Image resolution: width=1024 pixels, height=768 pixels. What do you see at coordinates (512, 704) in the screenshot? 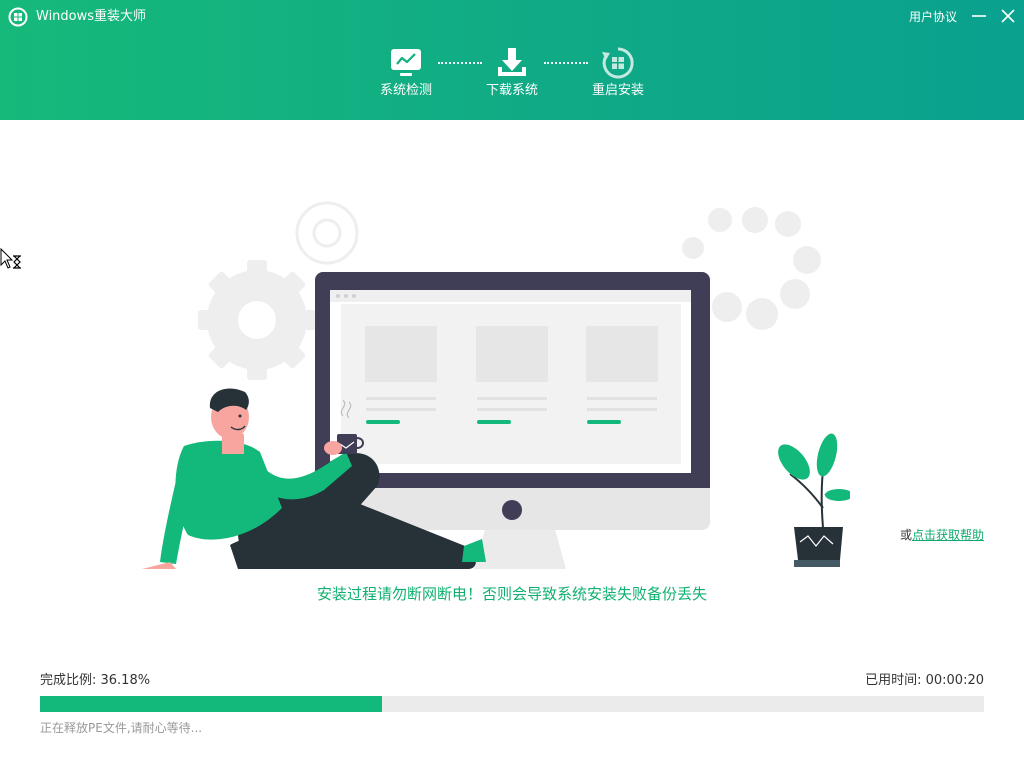
I see `progress-bar` at bounding box center [512, 704].